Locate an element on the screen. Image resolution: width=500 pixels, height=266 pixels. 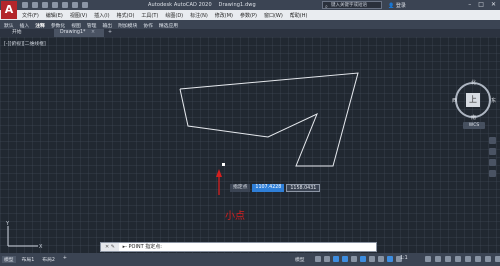
saveas-icon is located at coordinates (55, 5).